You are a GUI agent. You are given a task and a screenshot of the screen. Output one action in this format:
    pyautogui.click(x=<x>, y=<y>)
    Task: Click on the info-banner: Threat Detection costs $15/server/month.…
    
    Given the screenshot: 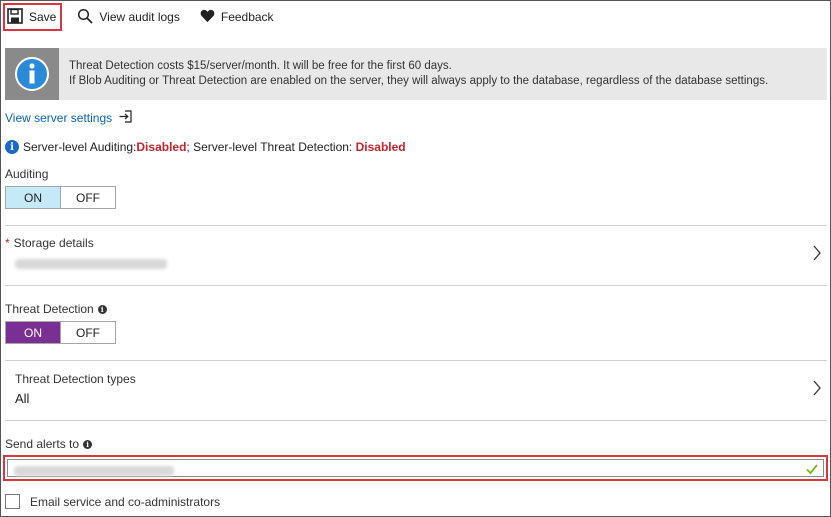 What is the action you would take?
    pyautogui.click(x=416, y=74)
    